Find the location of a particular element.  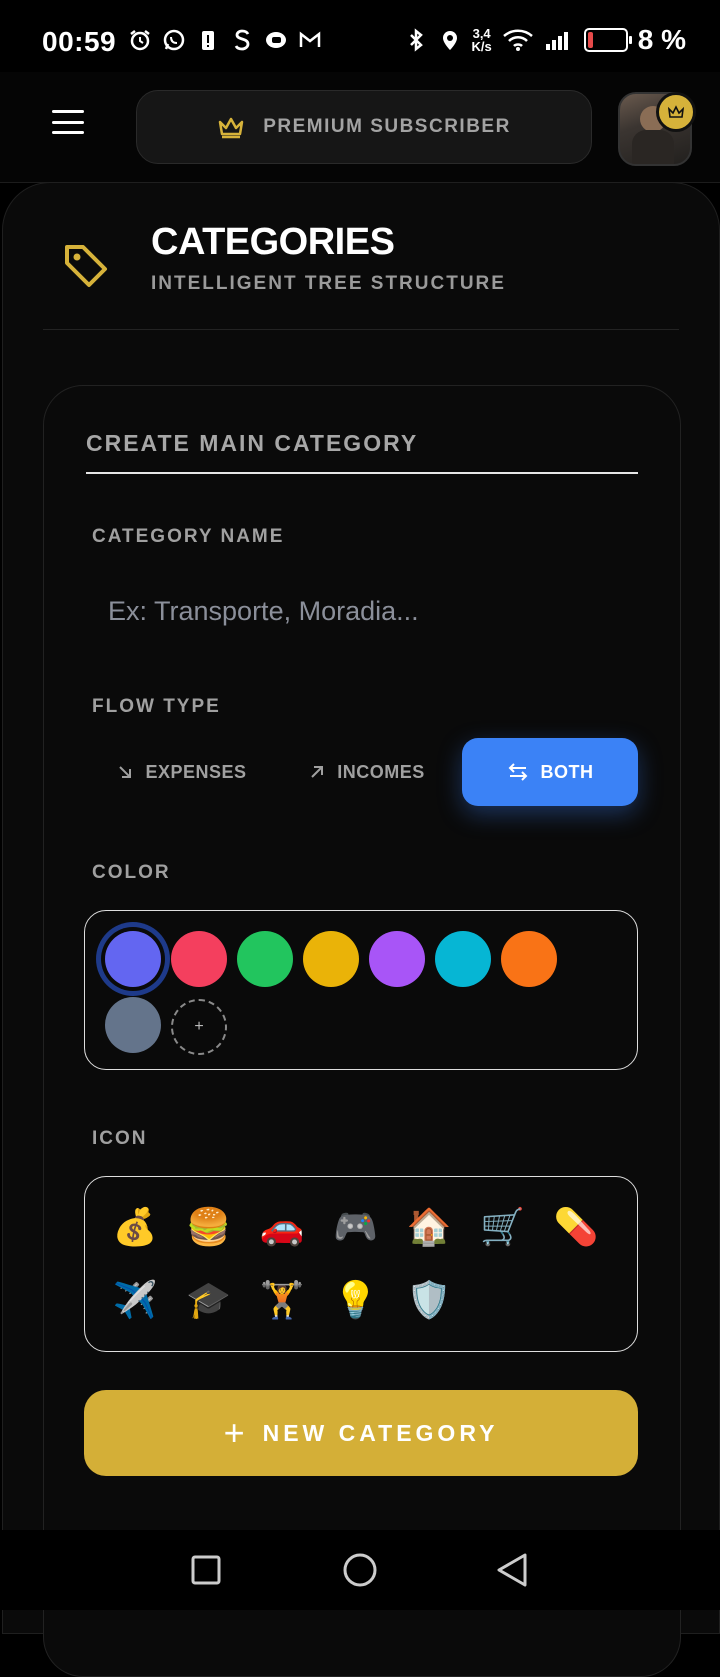

signal-icon is located at coordinates (559, 40).